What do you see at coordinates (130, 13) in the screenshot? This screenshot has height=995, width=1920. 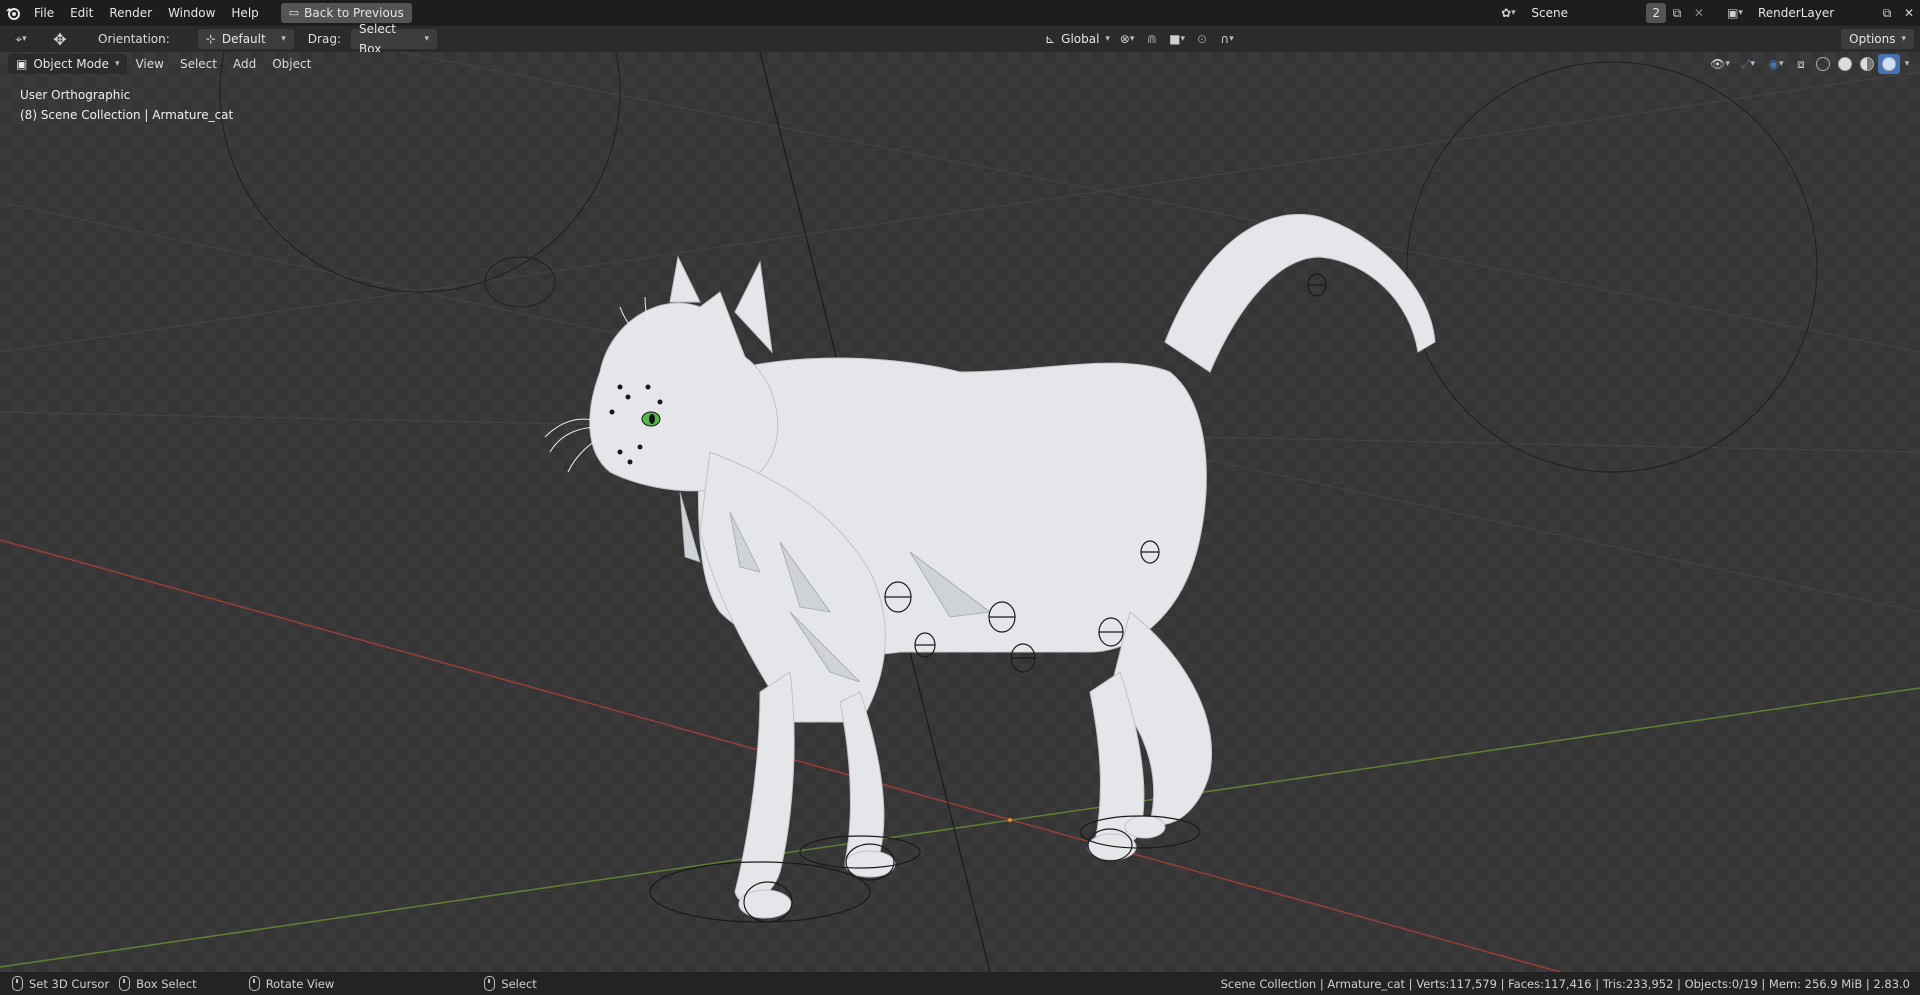 I see `menu-render: Render` at bounding box center [130, 13].